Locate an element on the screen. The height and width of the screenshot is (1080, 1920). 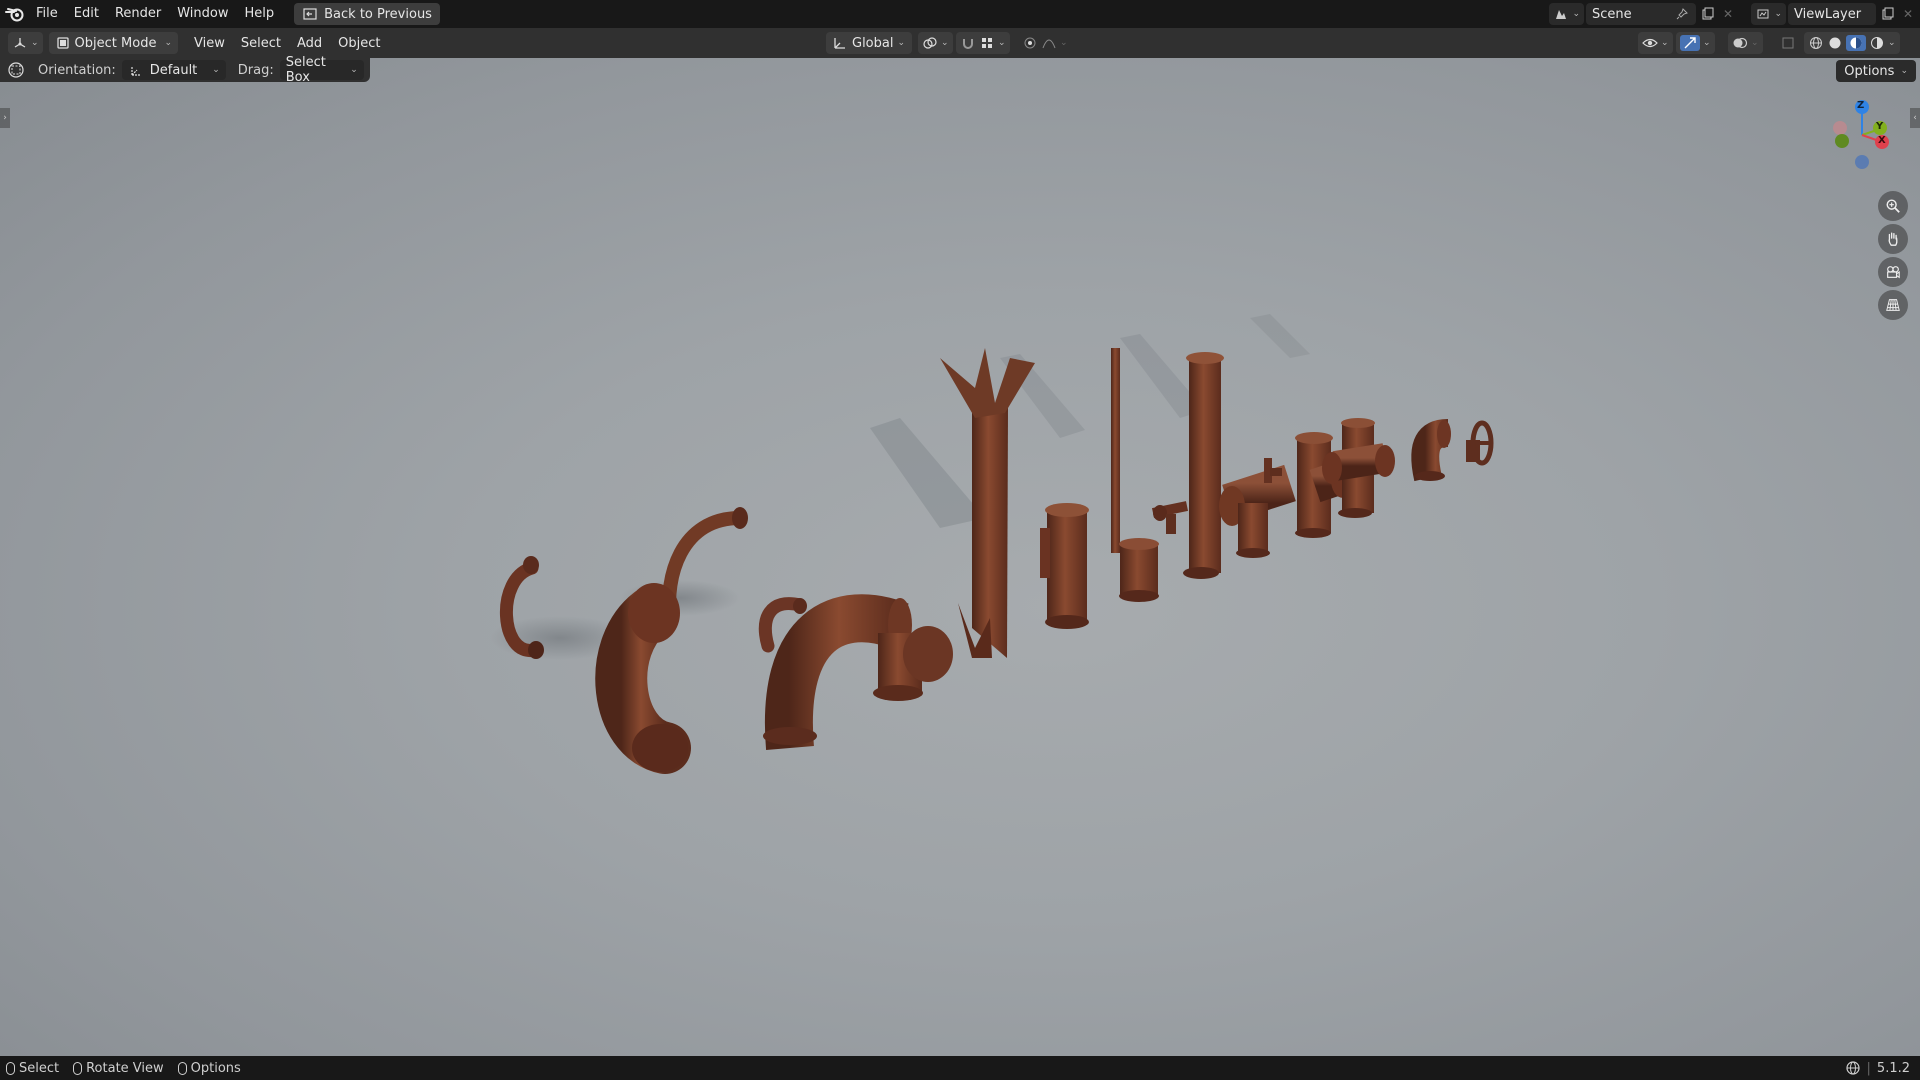
new-scene-icon is located at coordinates (1708, 14).